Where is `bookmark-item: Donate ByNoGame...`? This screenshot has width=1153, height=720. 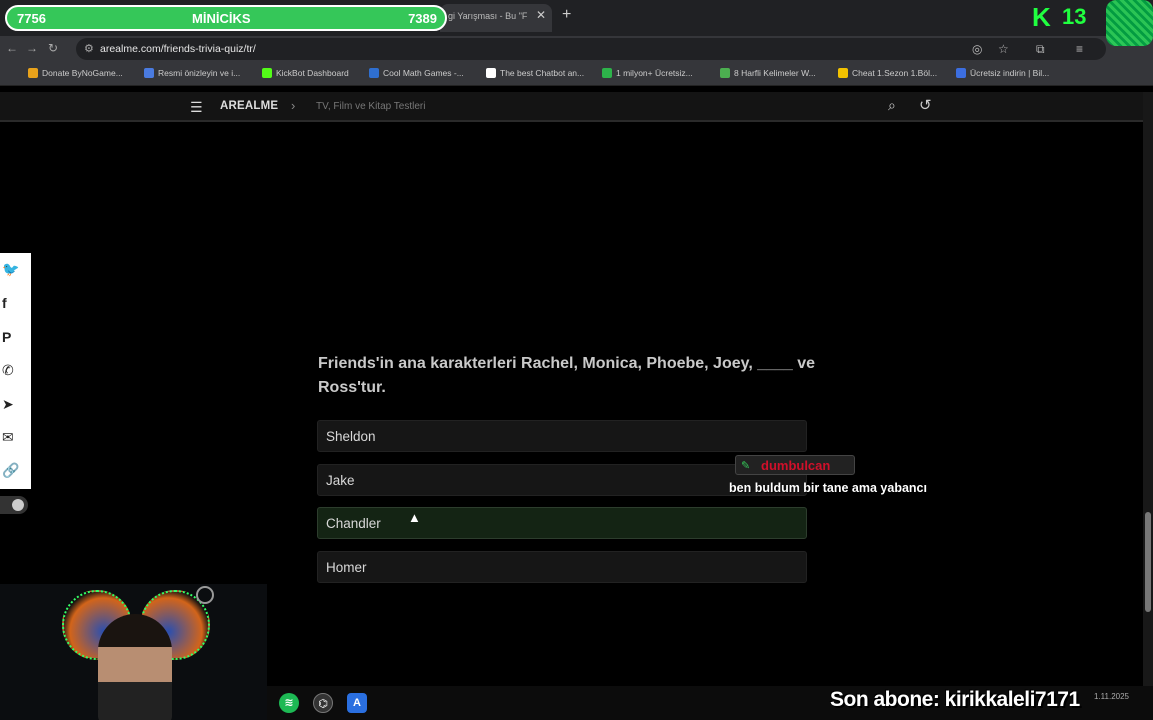
bookmark-item: Donate ByNoGame... is located at coordinates (75, 73).